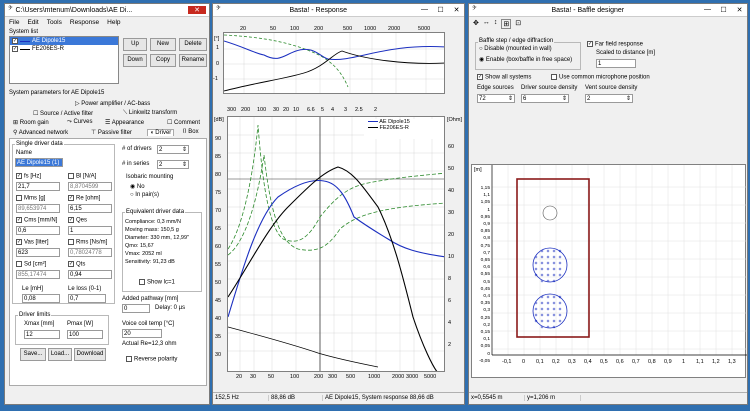 The image size is (750, 411). What do you see at coordinates (496, 98) in the screenshot?
I see `edge-sources-field: 72 ⇕` at bounding box center [496, 98].